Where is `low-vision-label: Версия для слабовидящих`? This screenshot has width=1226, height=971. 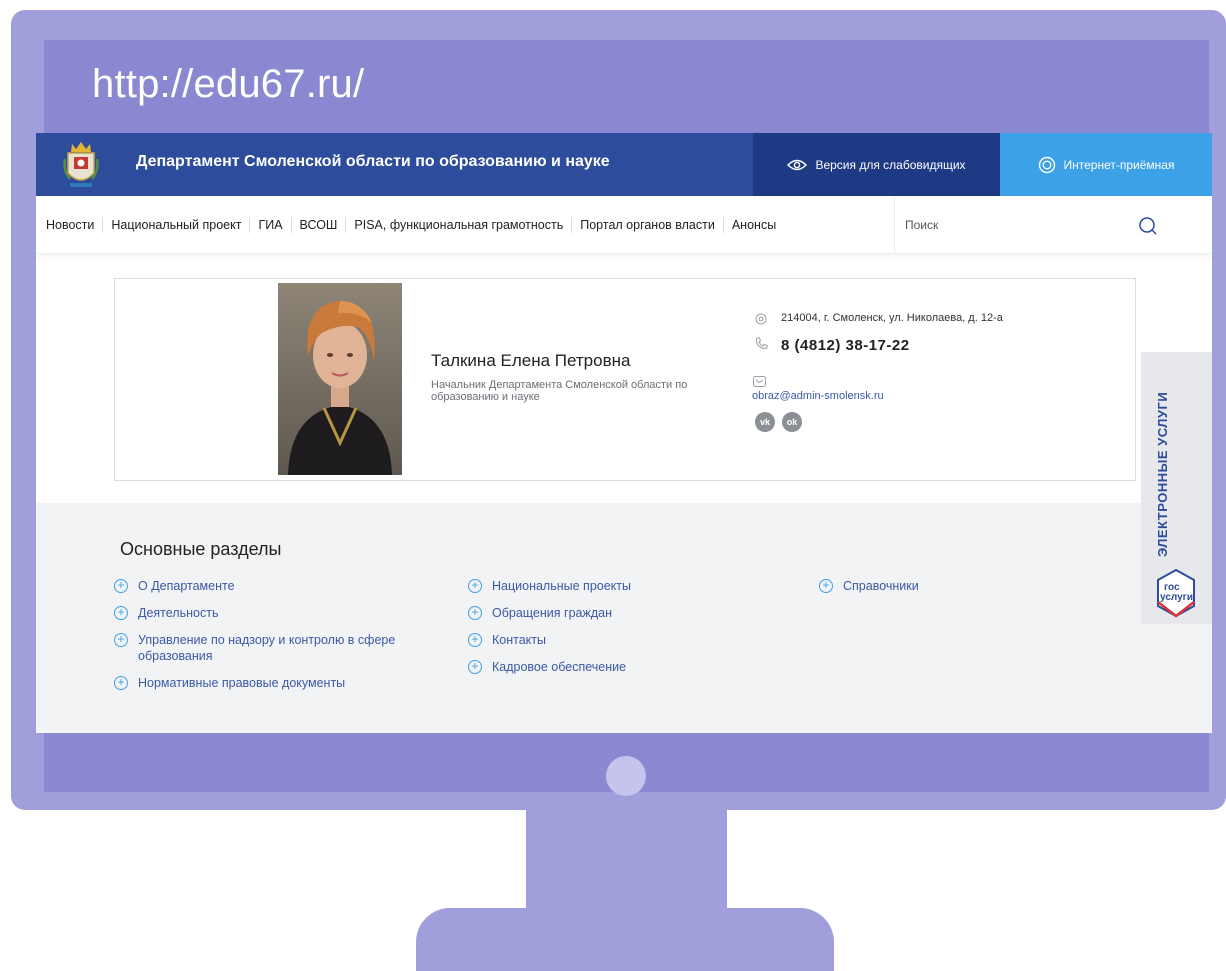
low-vision-label: Версия для слабовидящих is located at coordinates (890, 164).